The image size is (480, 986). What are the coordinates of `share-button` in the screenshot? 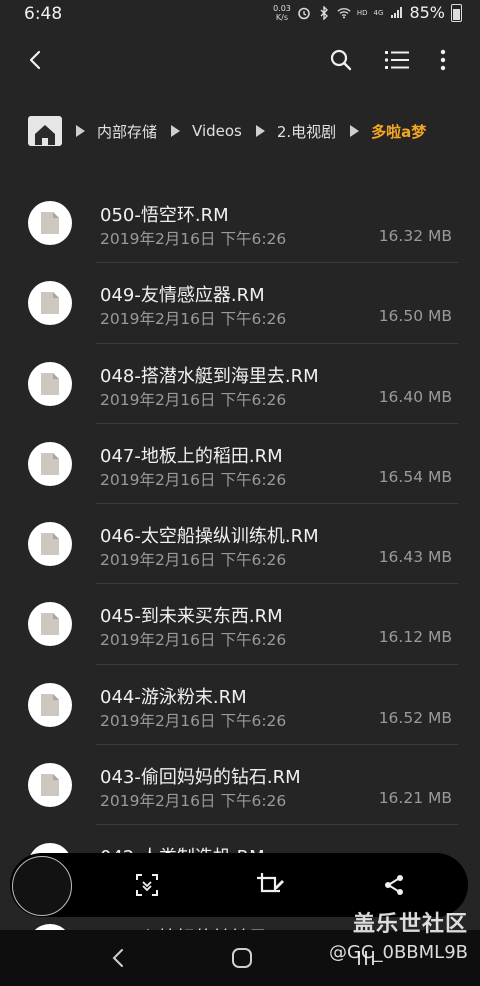 It's located at (394, 885).